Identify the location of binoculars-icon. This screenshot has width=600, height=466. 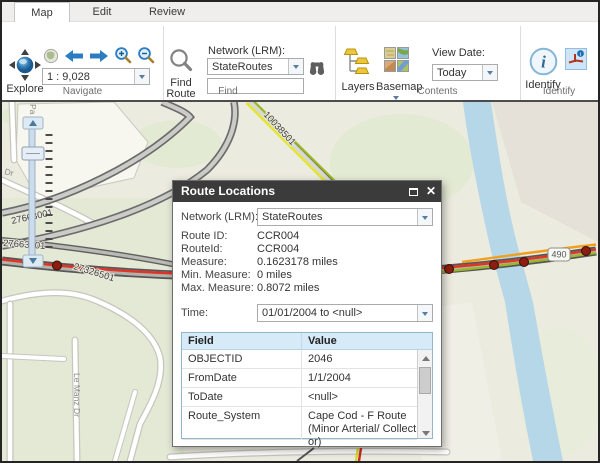
(317, 68).